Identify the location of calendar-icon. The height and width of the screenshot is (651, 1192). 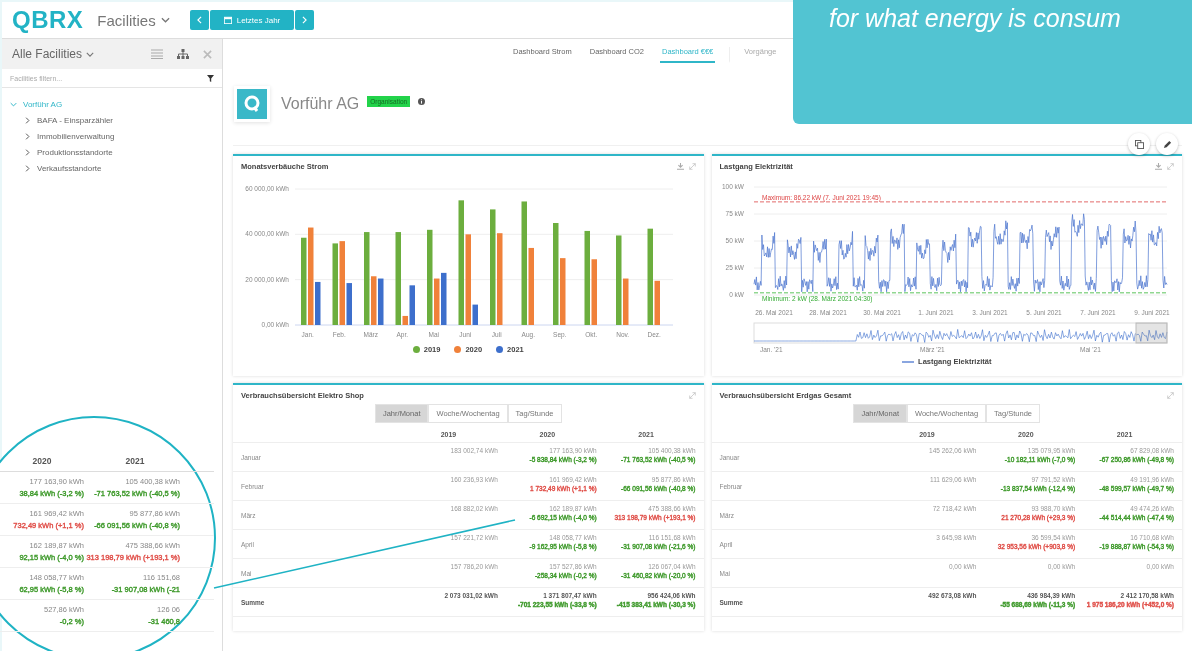
(227, 20).